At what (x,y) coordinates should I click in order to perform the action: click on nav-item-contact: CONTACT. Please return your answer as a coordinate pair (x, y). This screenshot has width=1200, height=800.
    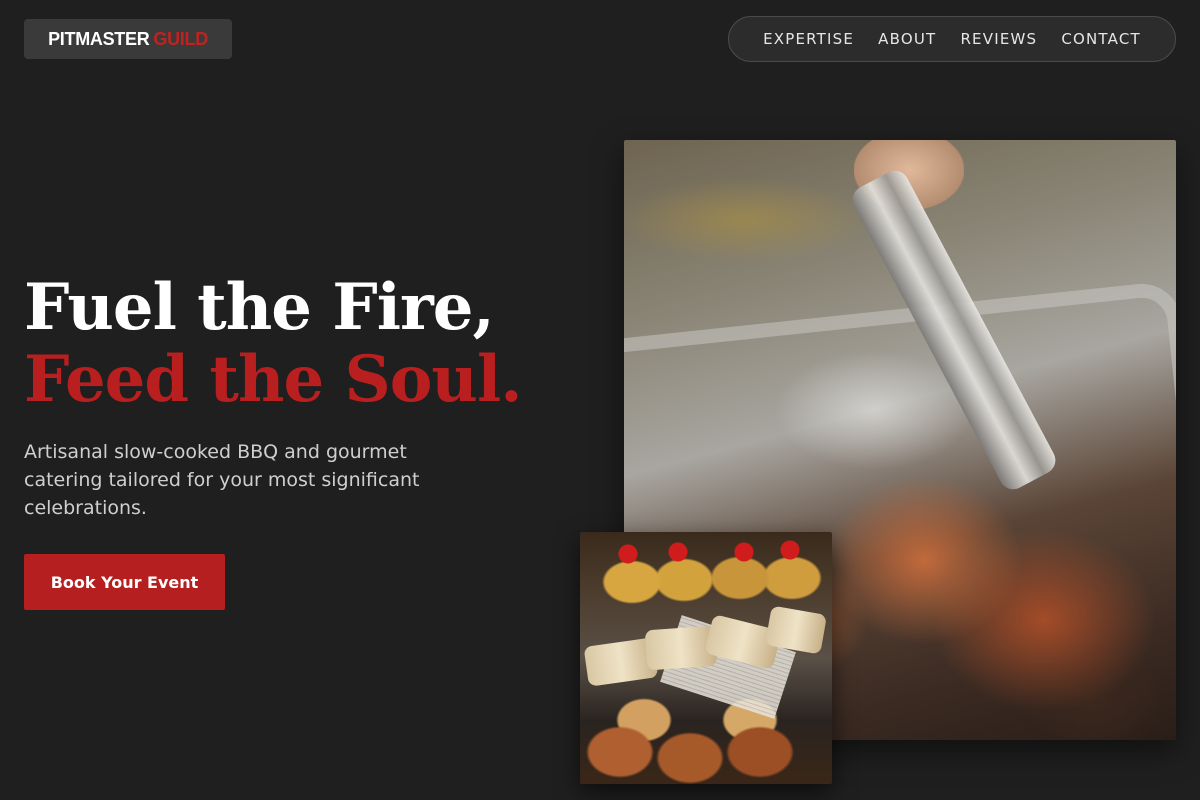
    Looking at the image, I should click on (1101, 39).